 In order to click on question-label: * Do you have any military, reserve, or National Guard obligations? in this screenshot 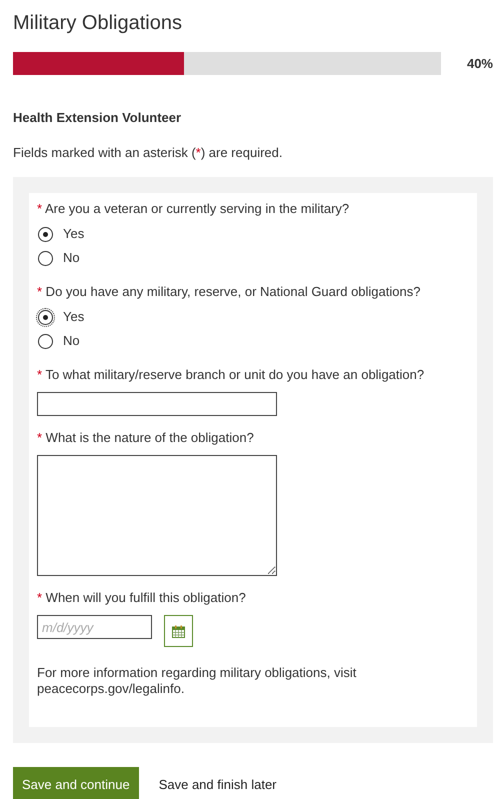, I will do `click(229, 292)`.